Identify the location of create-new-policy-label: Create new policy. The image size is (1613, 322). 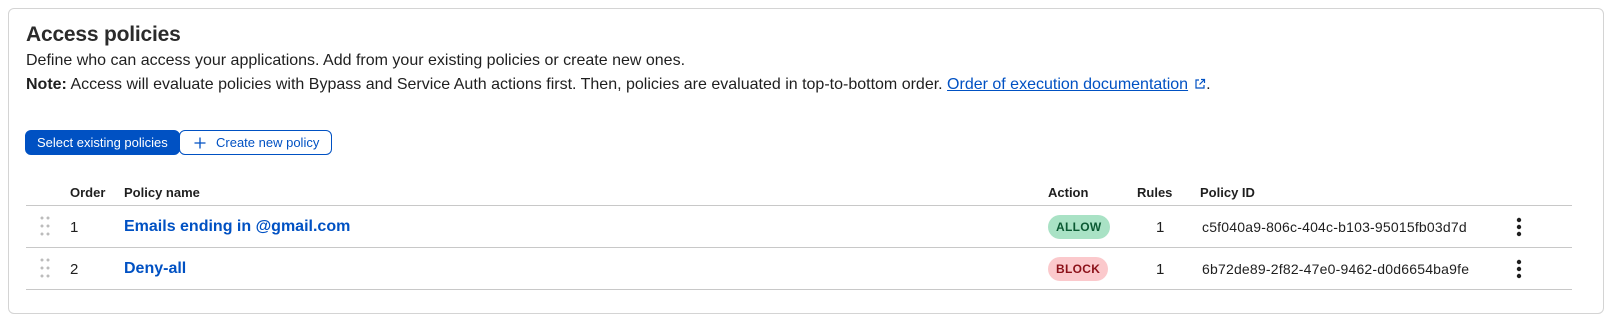
(268, 142).